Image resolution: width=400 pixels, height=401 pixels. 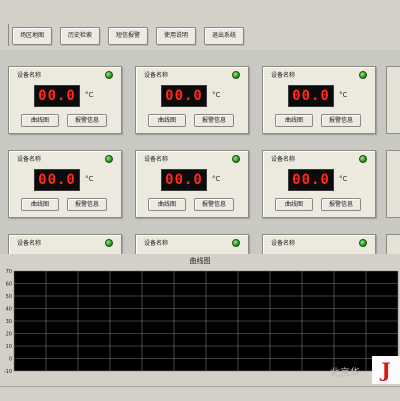 What do you see at coordinates (9, 335) in the screenshot?
I see `chart-y-tick-label: 20` at bounding box center [9, 335].